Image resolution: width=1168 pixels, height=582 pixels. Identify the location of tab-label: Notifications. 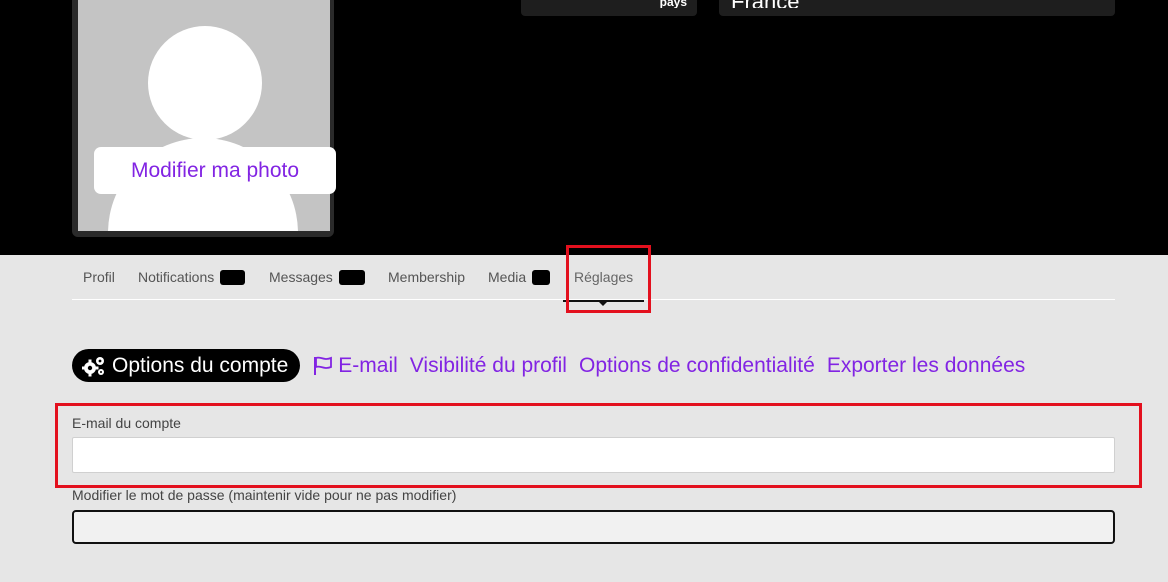
(176, 277).